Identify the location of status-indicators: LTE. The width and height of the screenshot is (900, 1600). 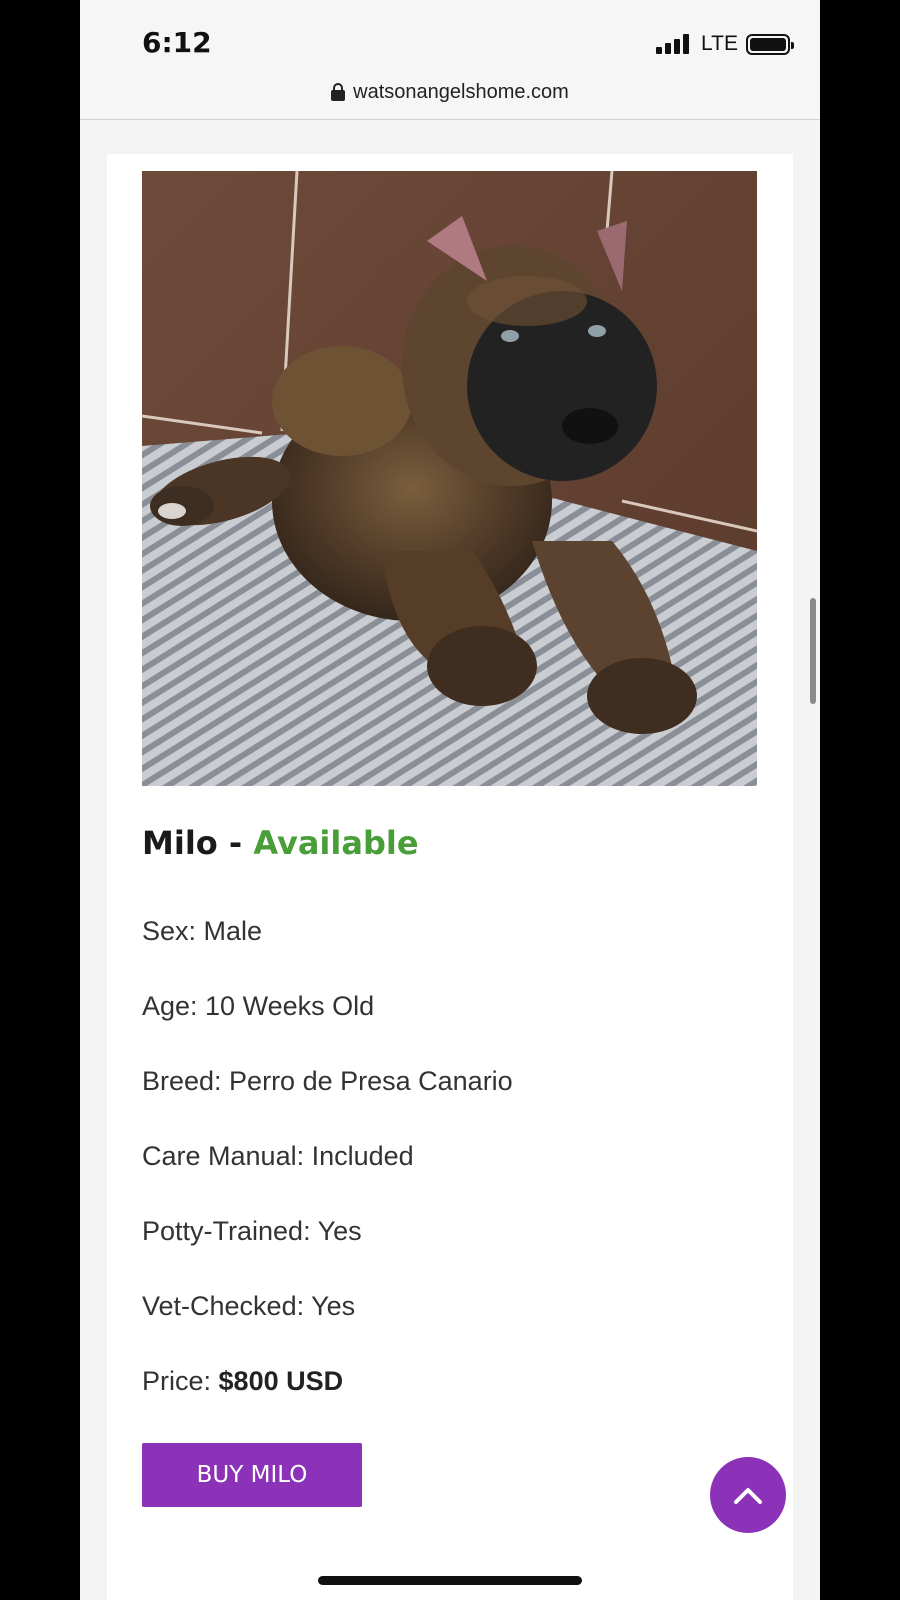
(725, 44).